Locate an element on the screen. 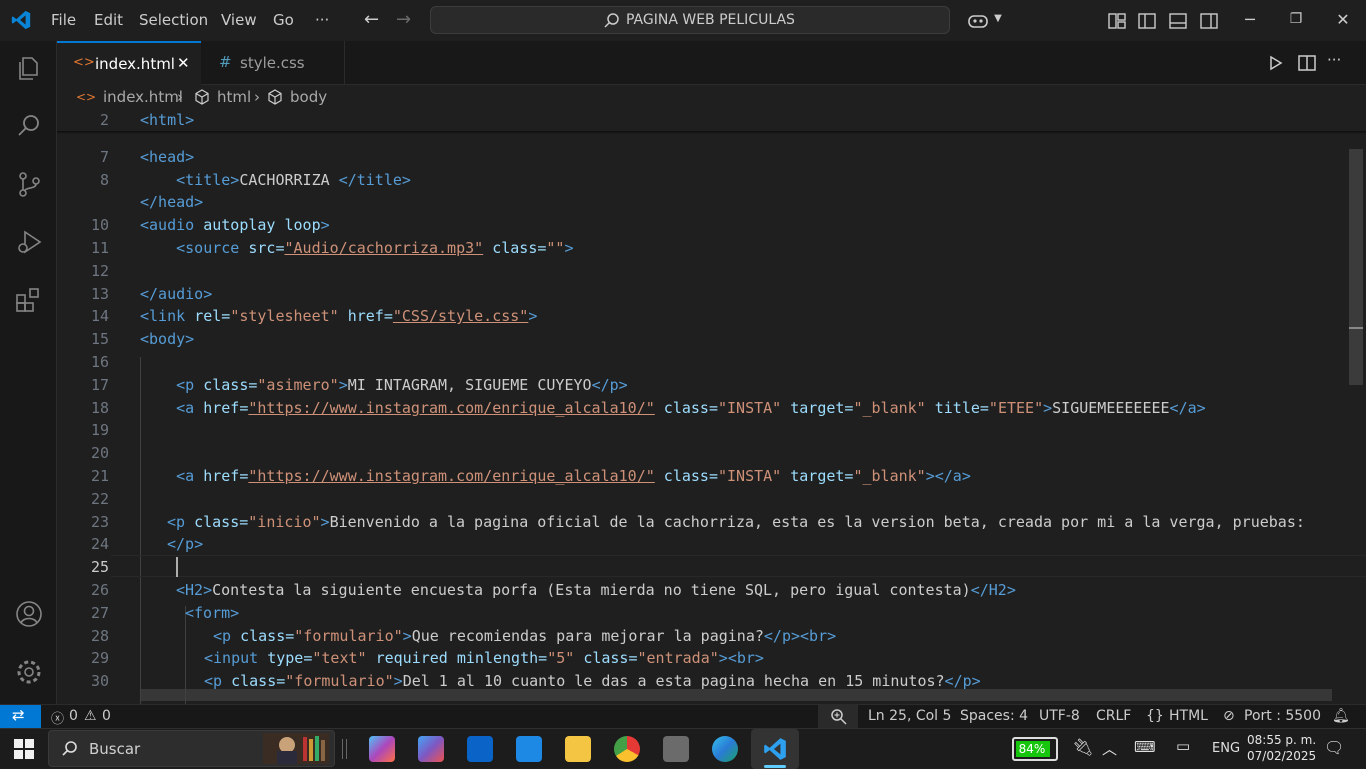 Image resolution: width=1366 pixels, height=769 pixels. more-actions-icon: ··· is located at coordinates (1334, 60).